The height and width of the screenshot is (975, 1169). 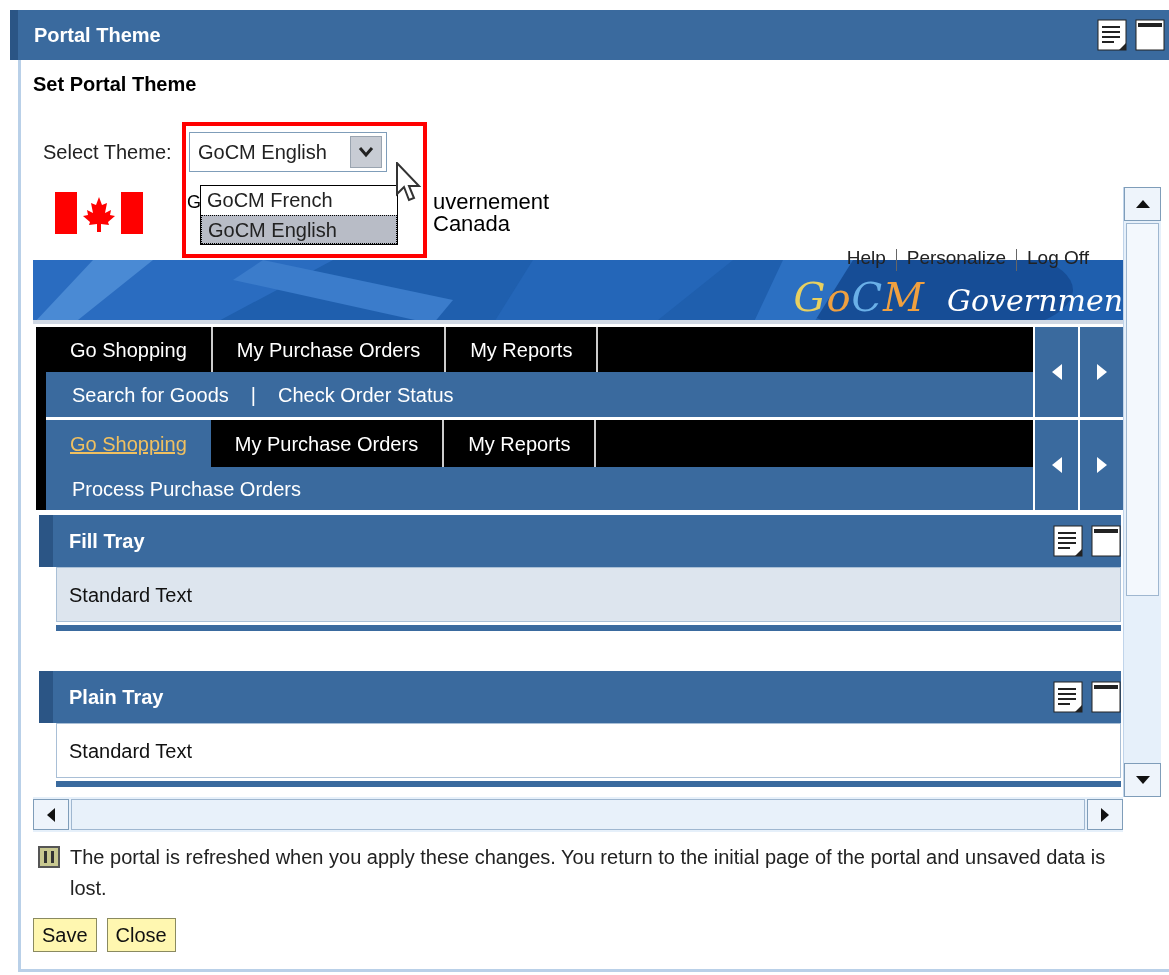 What do you see at coordinates (150, 394) in the screenshot?
I see `sub-nav-link: Search for Goods` at bounding box center [150, 394].